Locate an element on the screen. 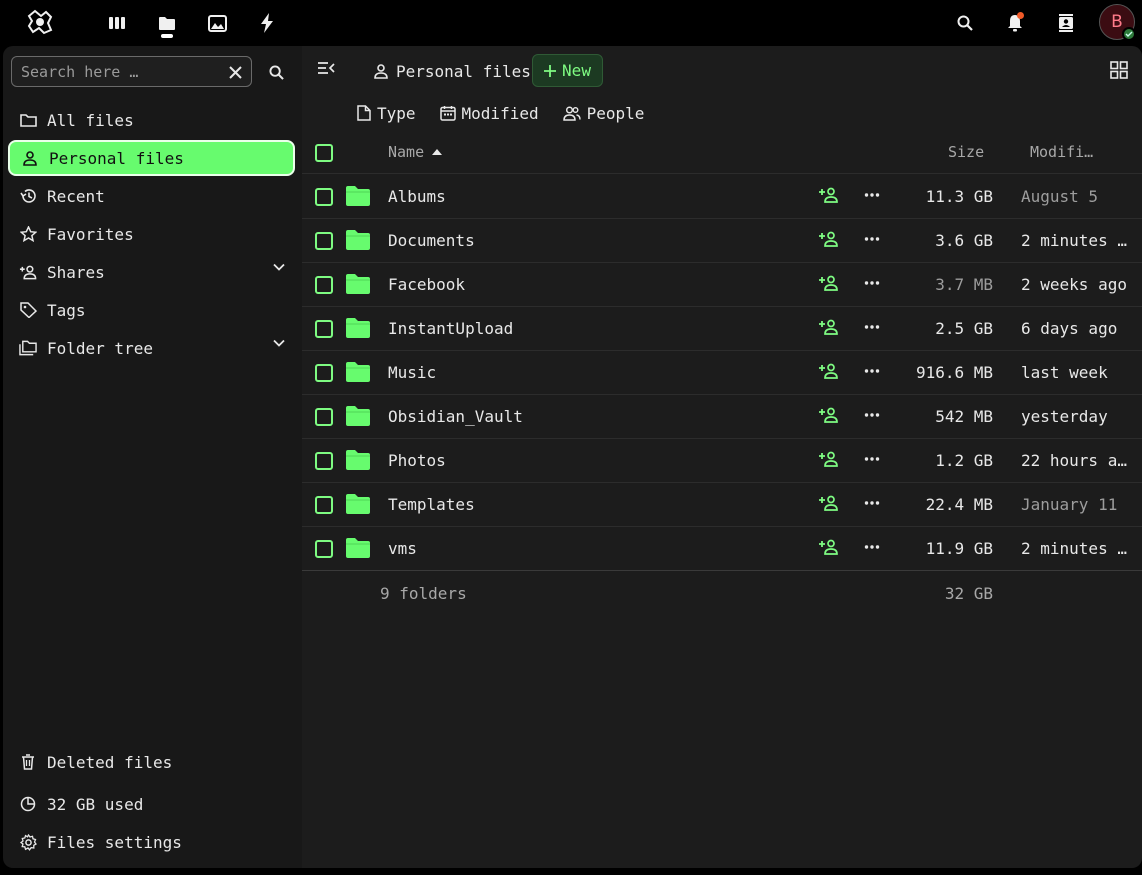 The height and width of the screenshot is (875, 1142). file-size: 3.7 MB is located at coordinates (964, 284).